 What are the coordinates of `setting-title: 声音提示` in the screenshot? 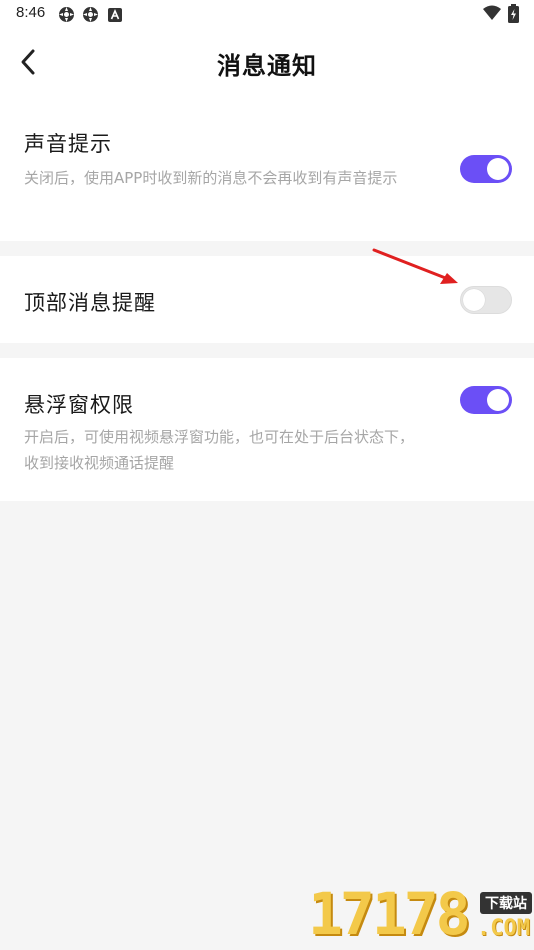 It's located at (68, 144).